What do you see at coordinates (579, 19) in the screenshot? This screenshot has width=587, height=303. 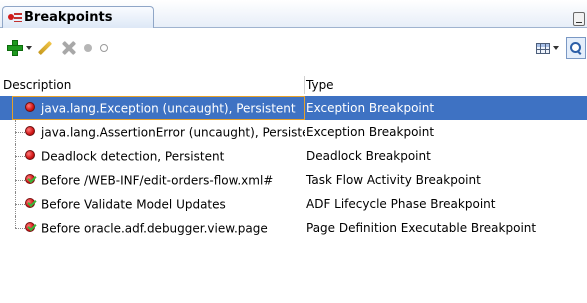 I see `minimize-button` at bounding box center [579, 19].